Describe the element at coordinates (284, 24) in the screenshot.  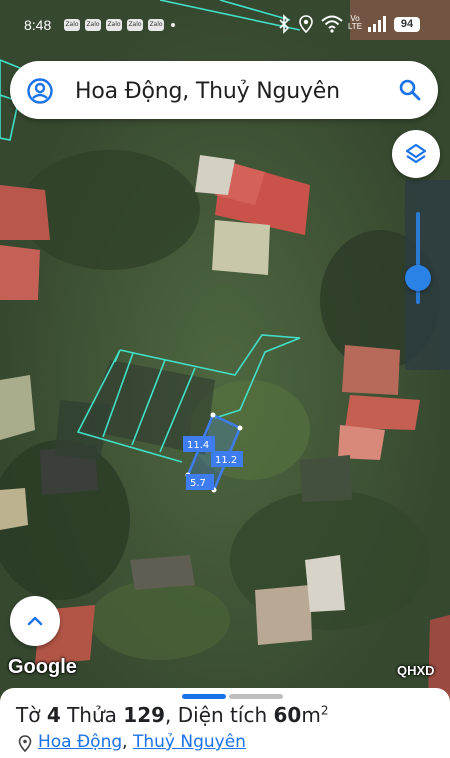
I see `bluetooth-icon` at that location.